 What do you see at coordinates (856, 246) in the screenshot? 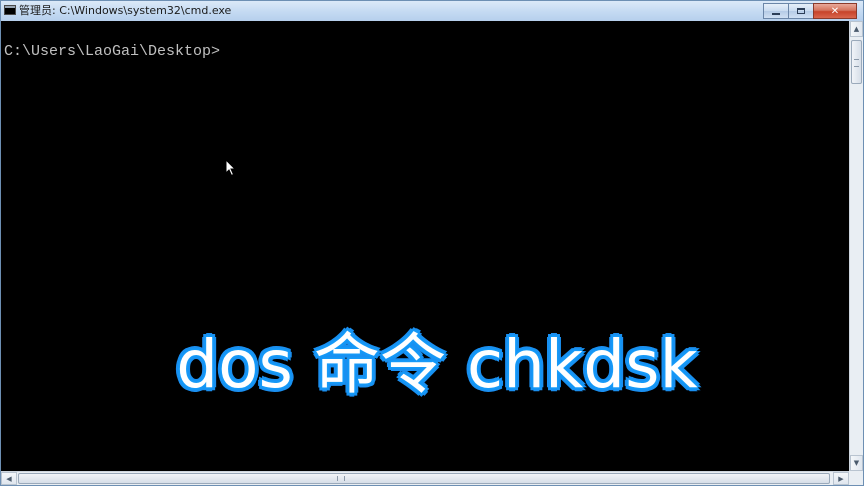
I see `vertical-scrollbar: ▲ ▼` at bounding box center [856, 246].